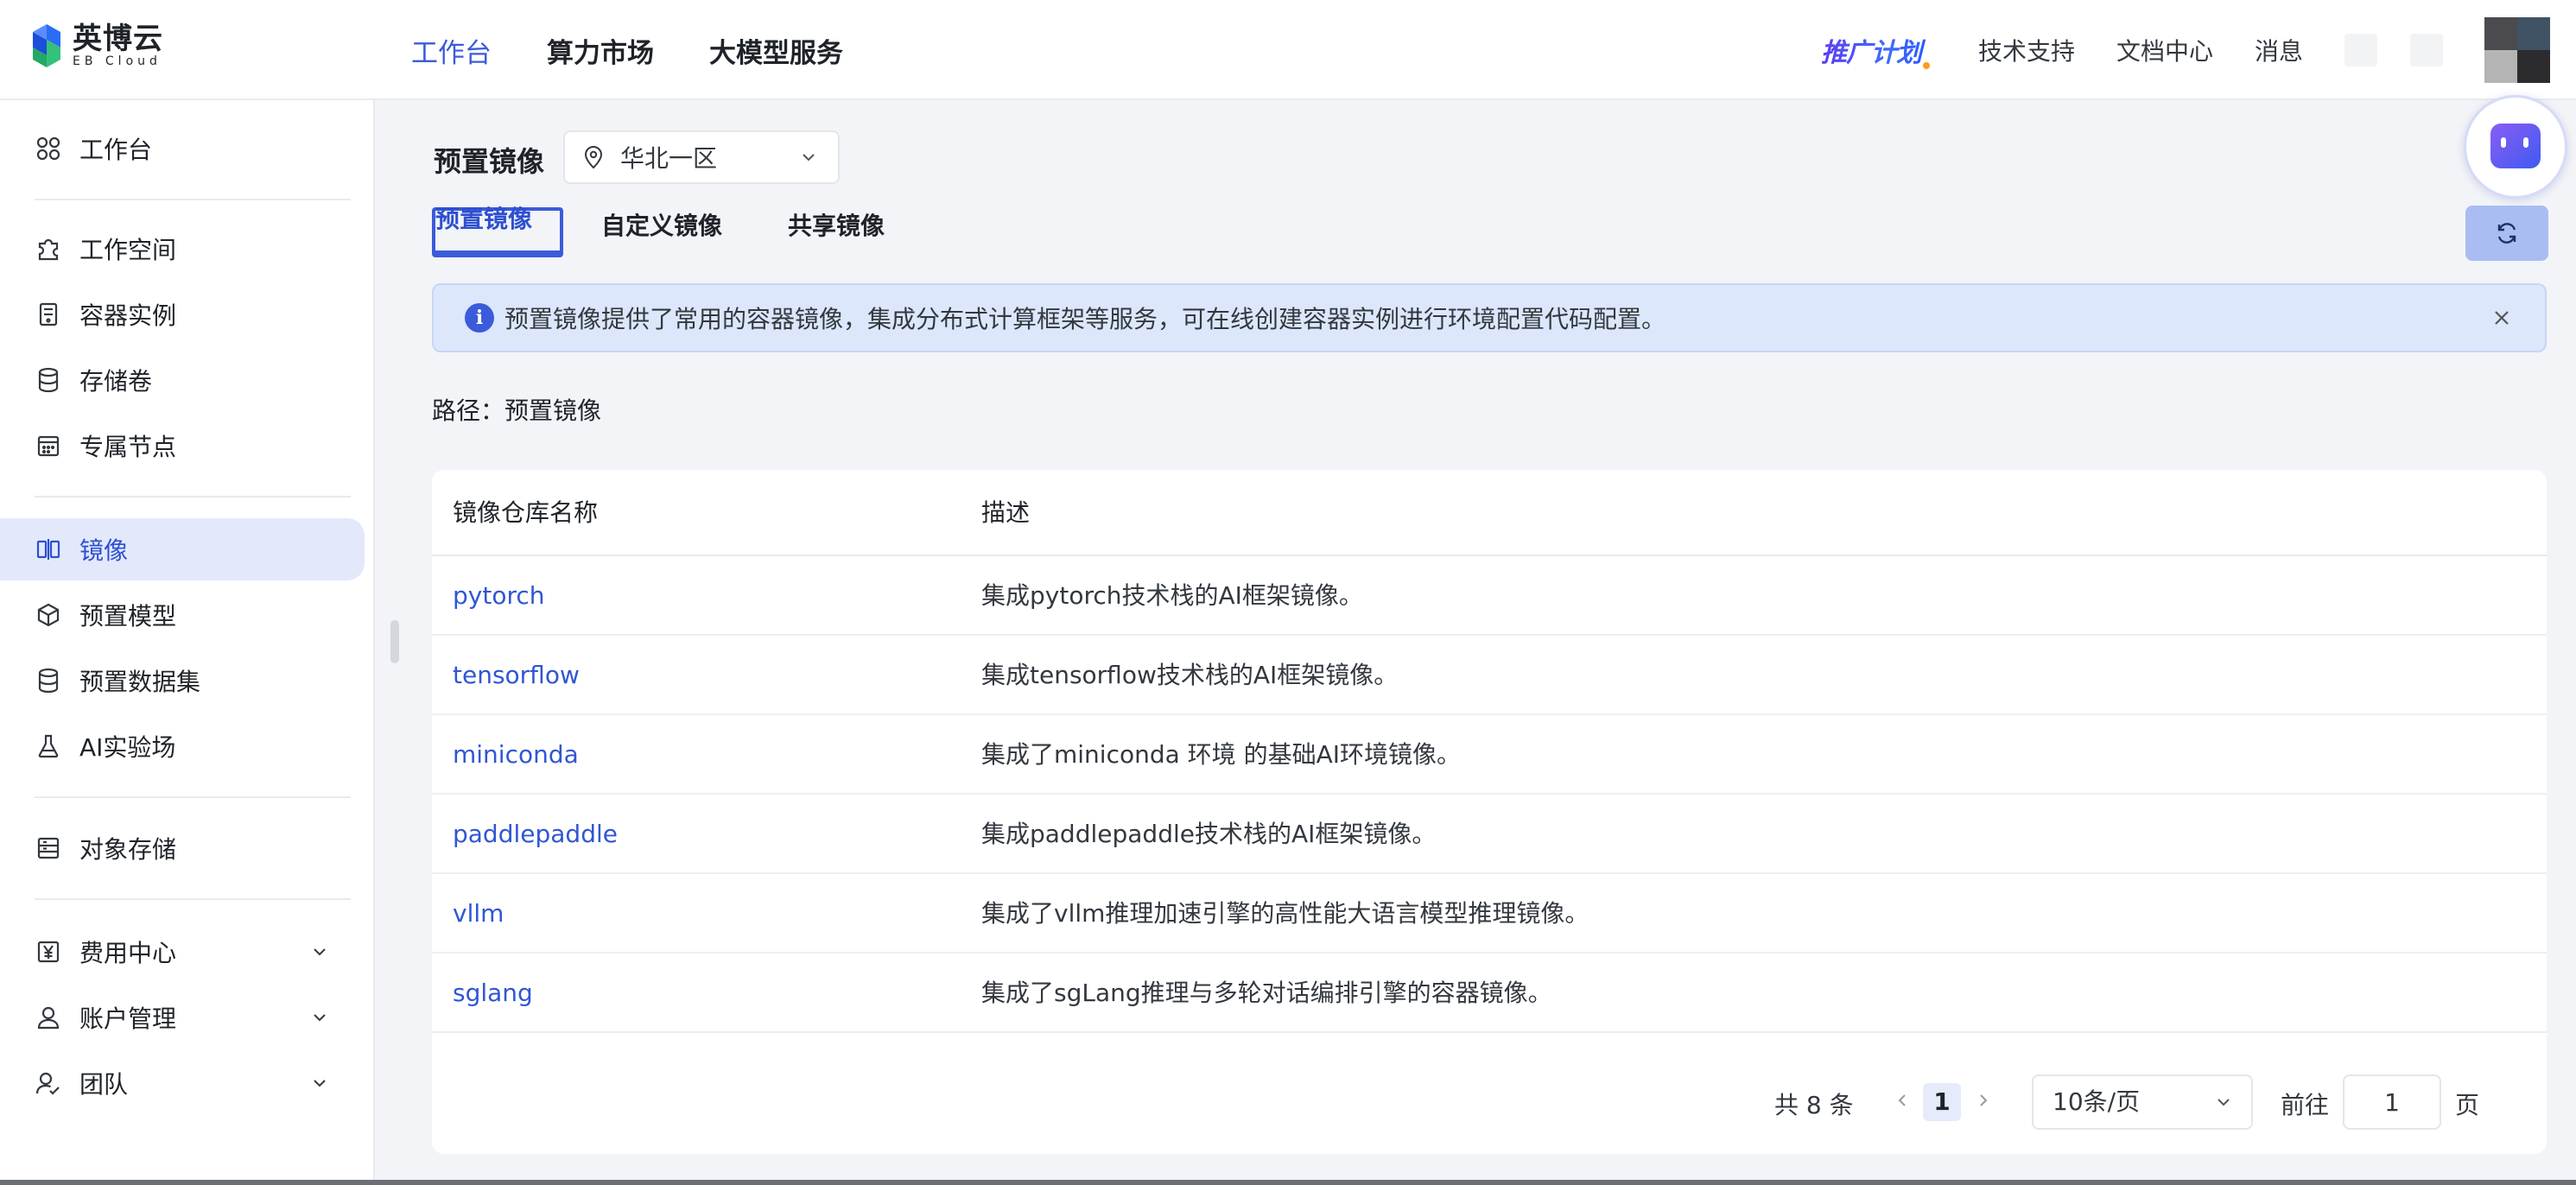 The image size is (2576, 1185). Describe the element at coordinates (2097, 1101) in the screenshot. I see `page-size-value: 10条/页` at that location.